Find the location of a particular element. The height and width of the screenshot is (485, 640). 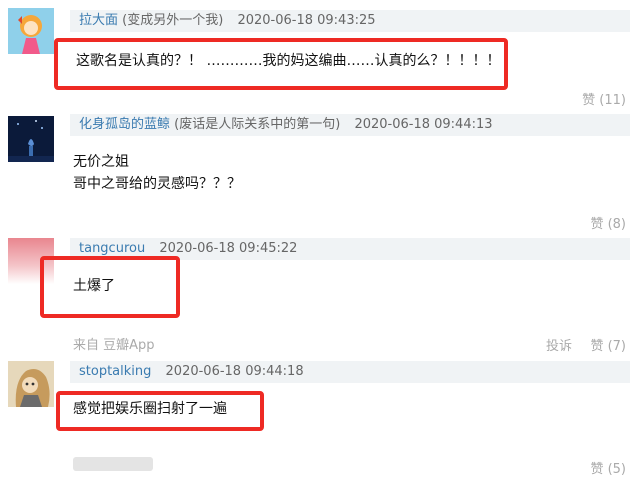

timestamp: 2020-06-18 09:43:25 is located at coordinates (306, 20).